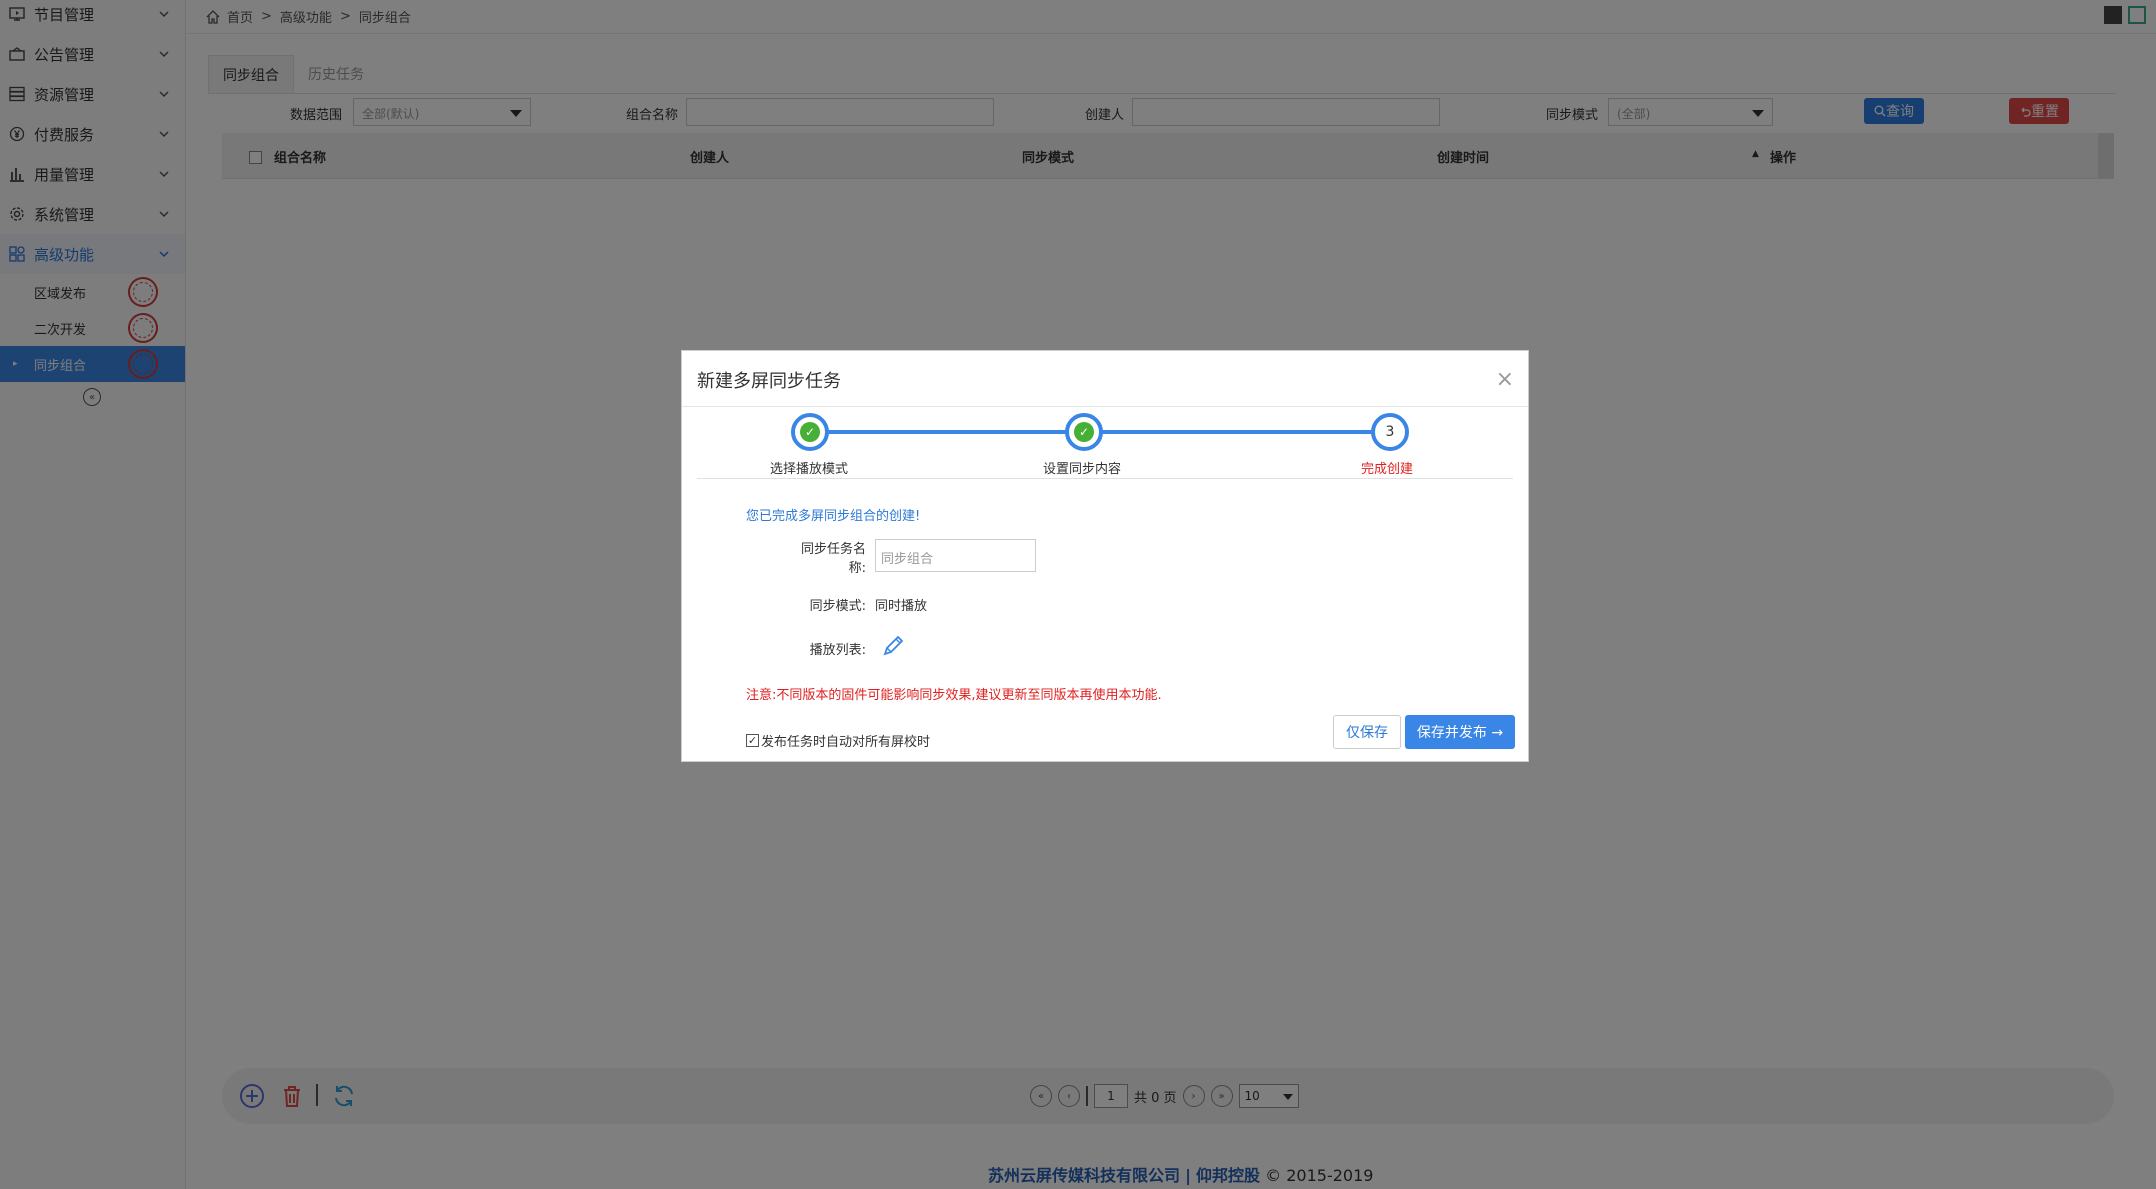 This screenshot has height=1189, width=2156. I want to click on step-2-circle: ✓, so click(1084, 432).